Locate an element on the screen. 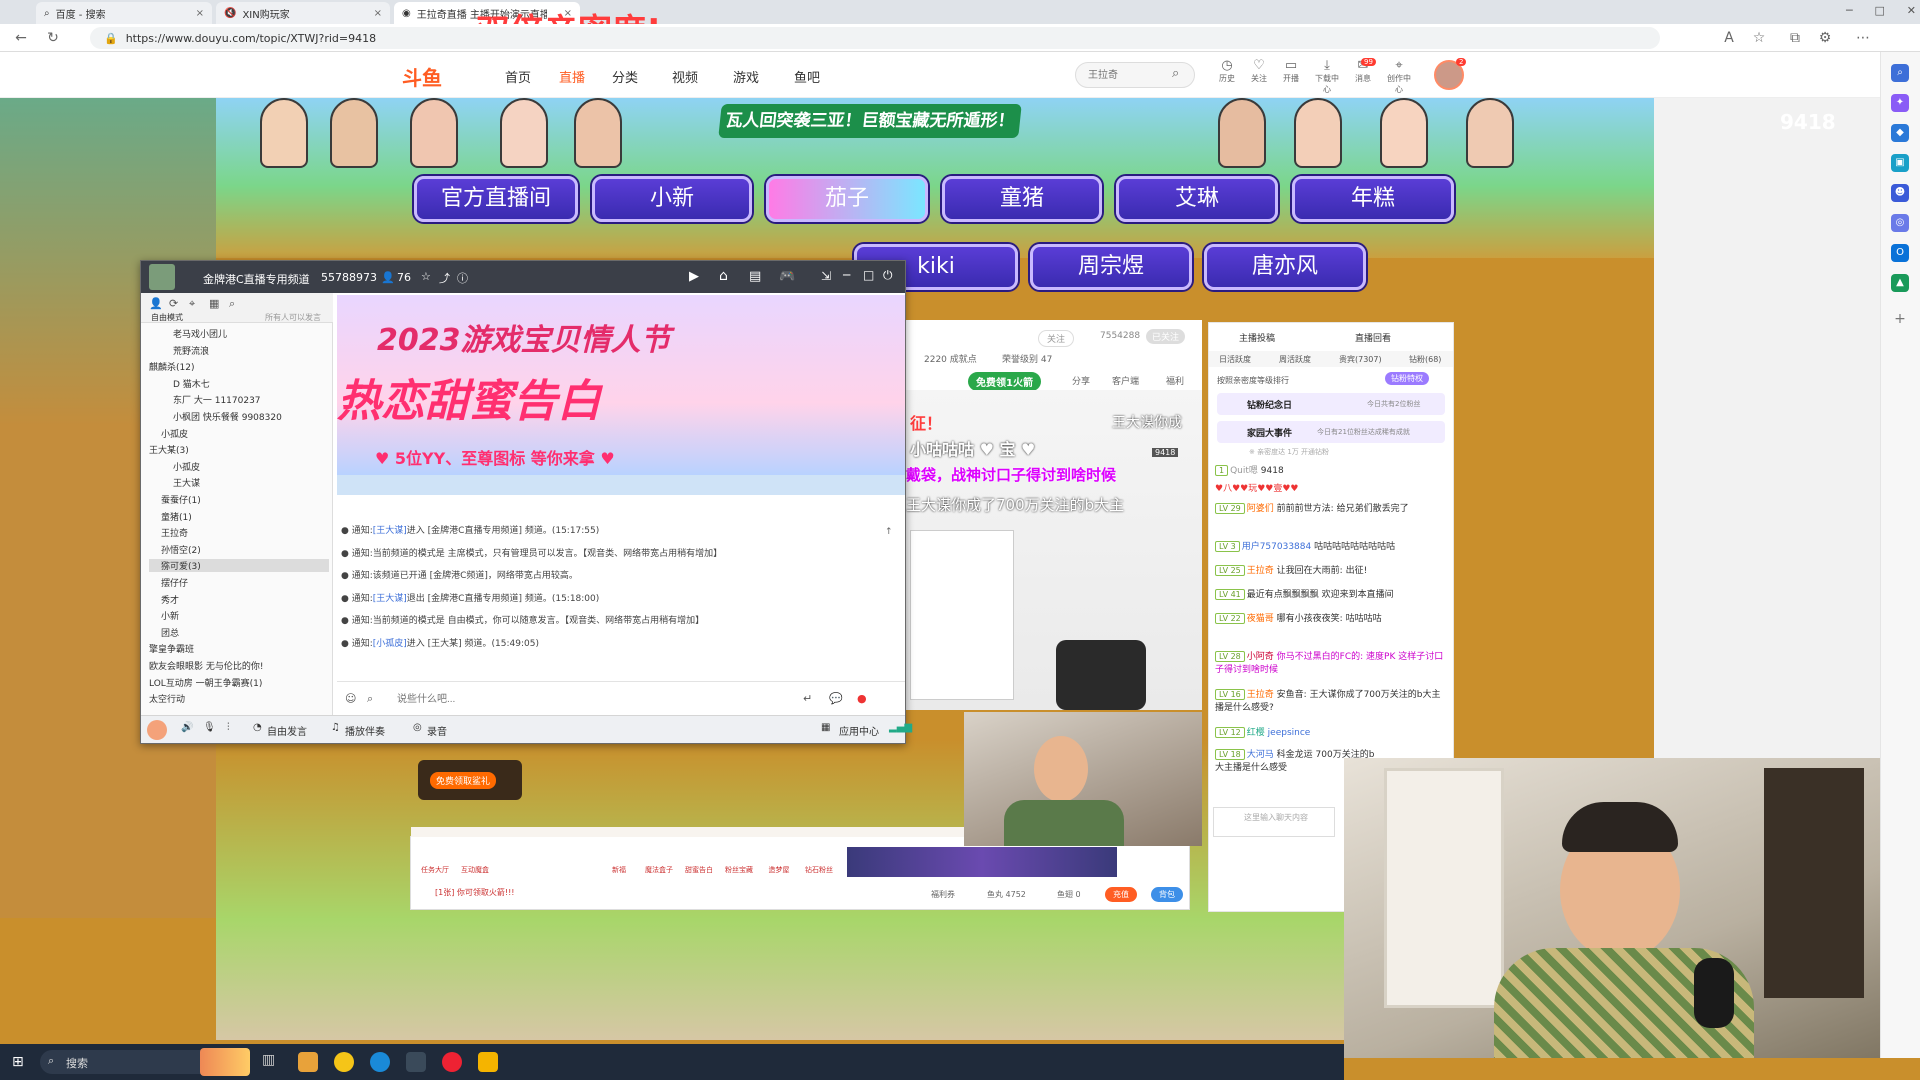  more-icon: ⋯ is located at coordinates (1863, 38).